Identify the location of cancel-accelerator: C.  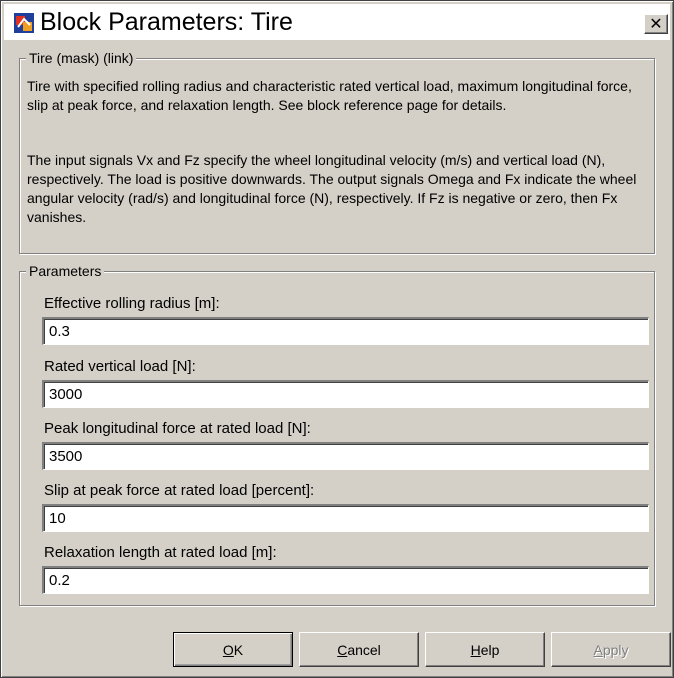
(342, 649).